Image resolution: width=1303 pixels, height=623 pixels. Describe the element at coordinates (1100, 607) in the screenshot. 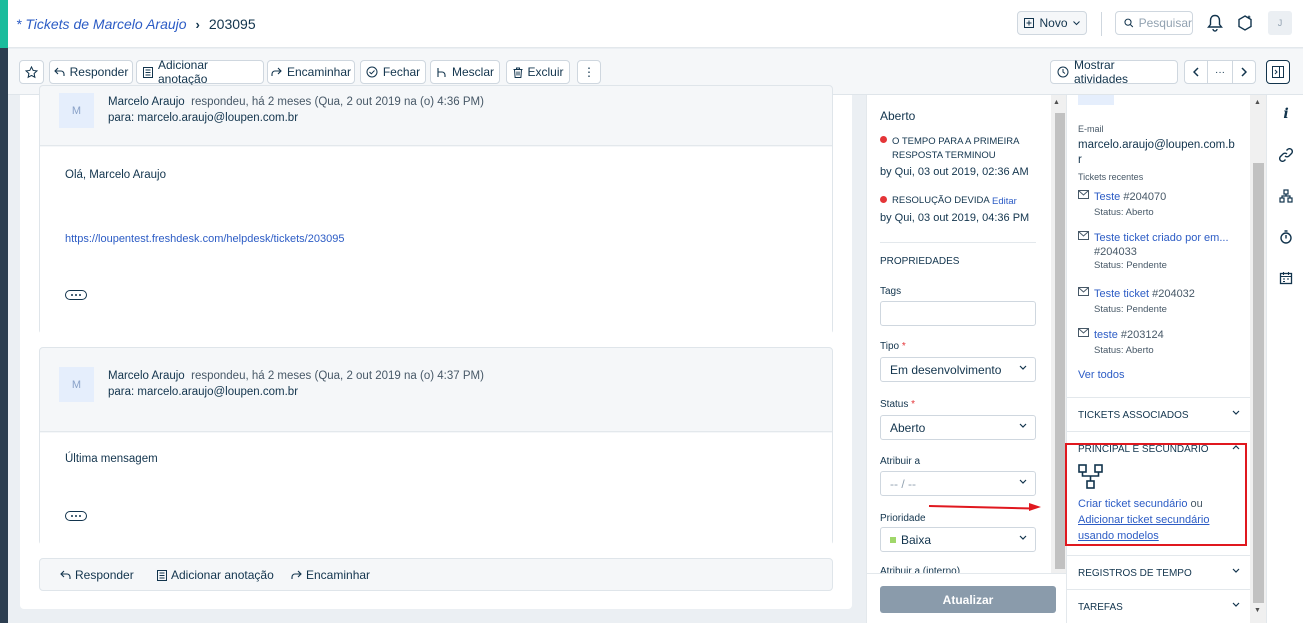

I see `section-title: TAREFAS` at that location.